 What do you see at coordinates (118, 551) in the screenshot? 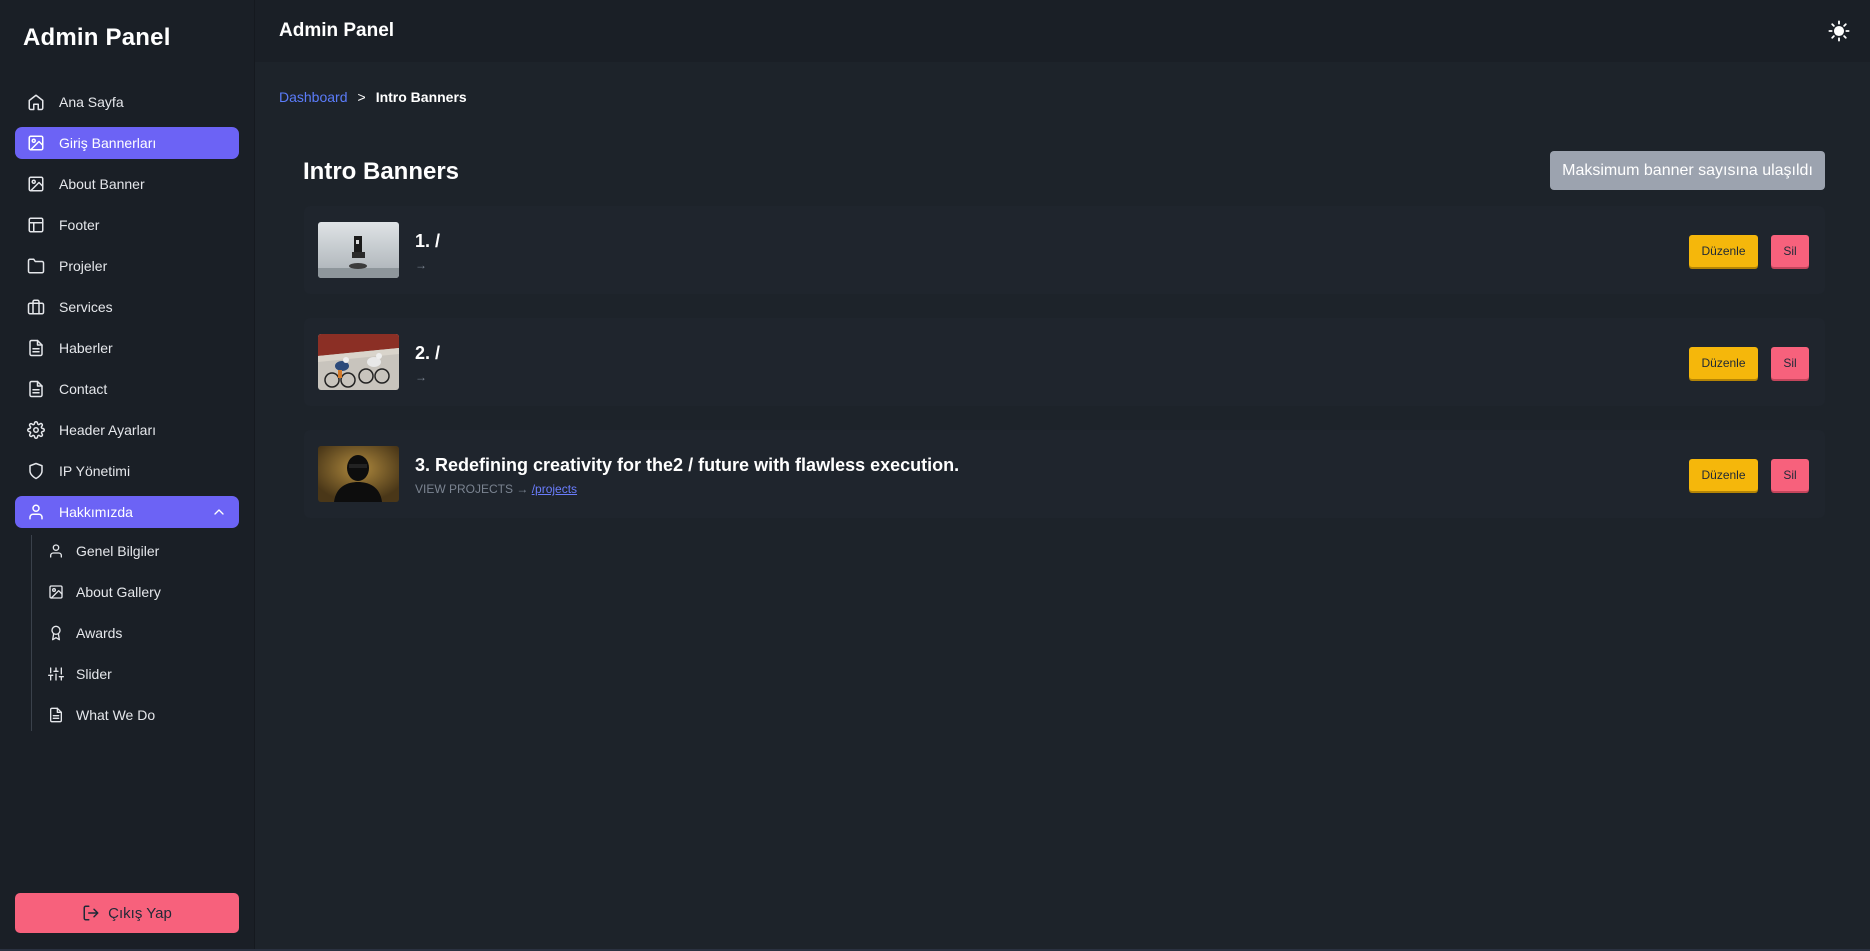
I see `subitem-label: Genel Bilgiler` at bounding box center [118, 551].